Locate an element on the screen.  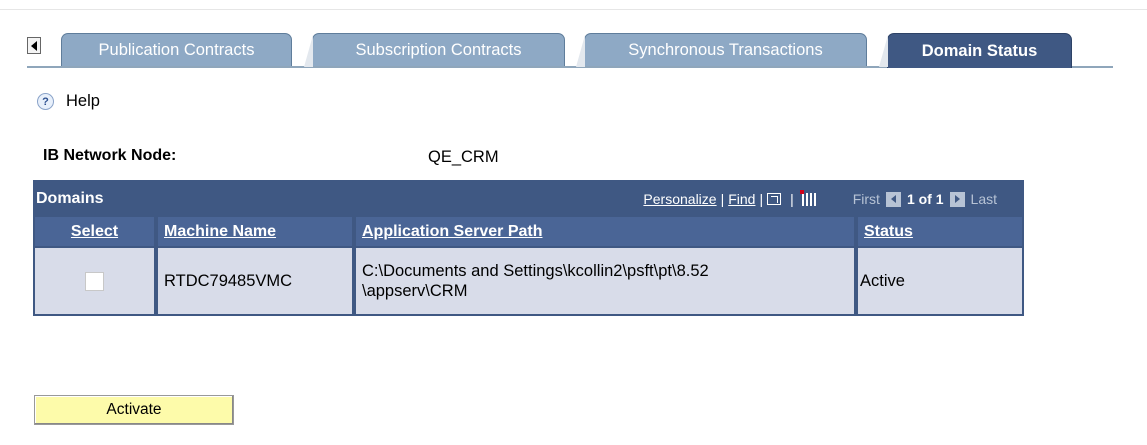
tab-scroll-left-button is located at coordinates (34, 45).